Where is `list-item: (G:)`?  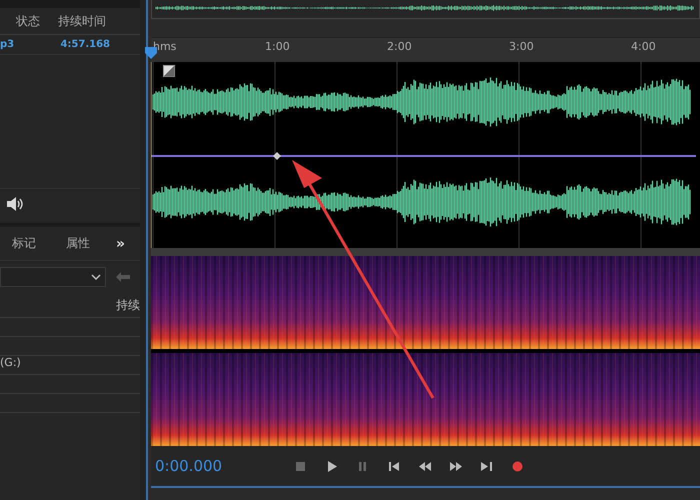 list-item: (G:) is located at coordinates (10, 362).